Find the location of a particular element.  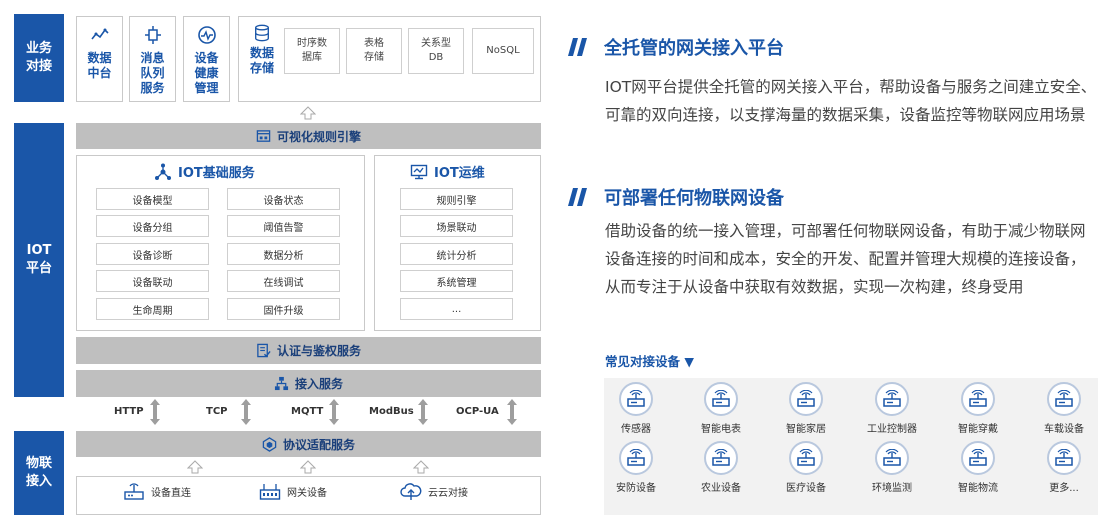

iot-basic-cell: 阈值告警 is located at coordinates (283, 226).